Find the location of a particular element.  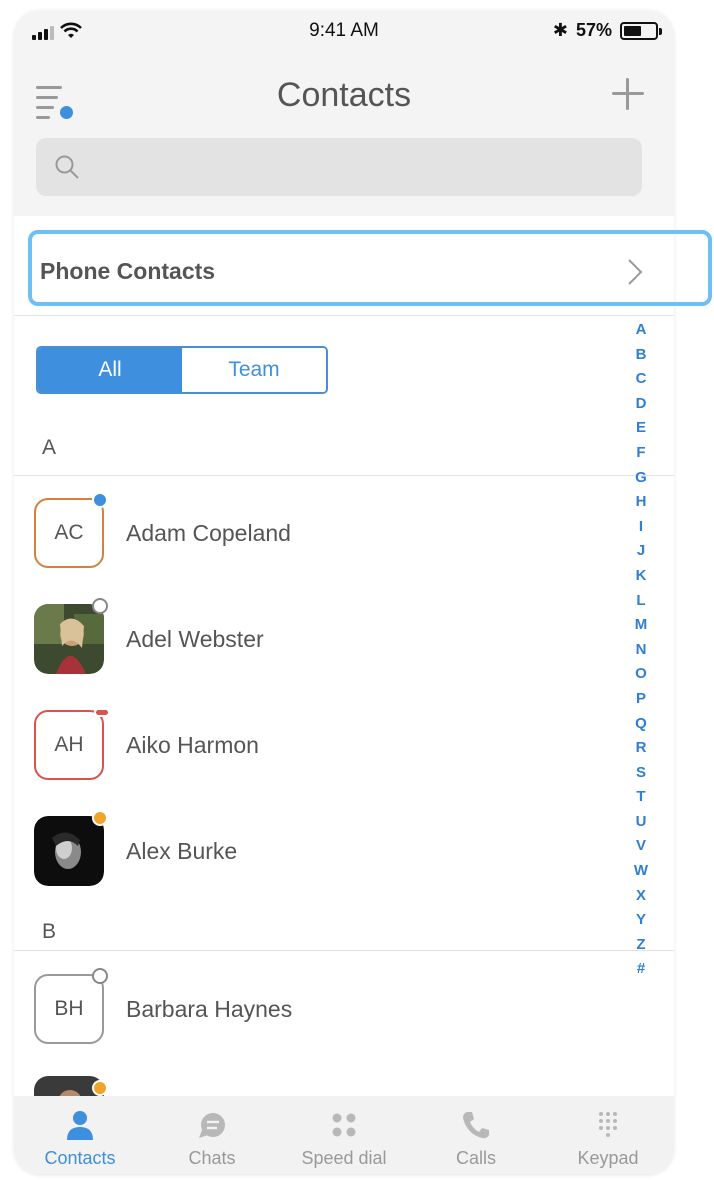

alphabet-index-letter: S is located at coordinates (641, 773).